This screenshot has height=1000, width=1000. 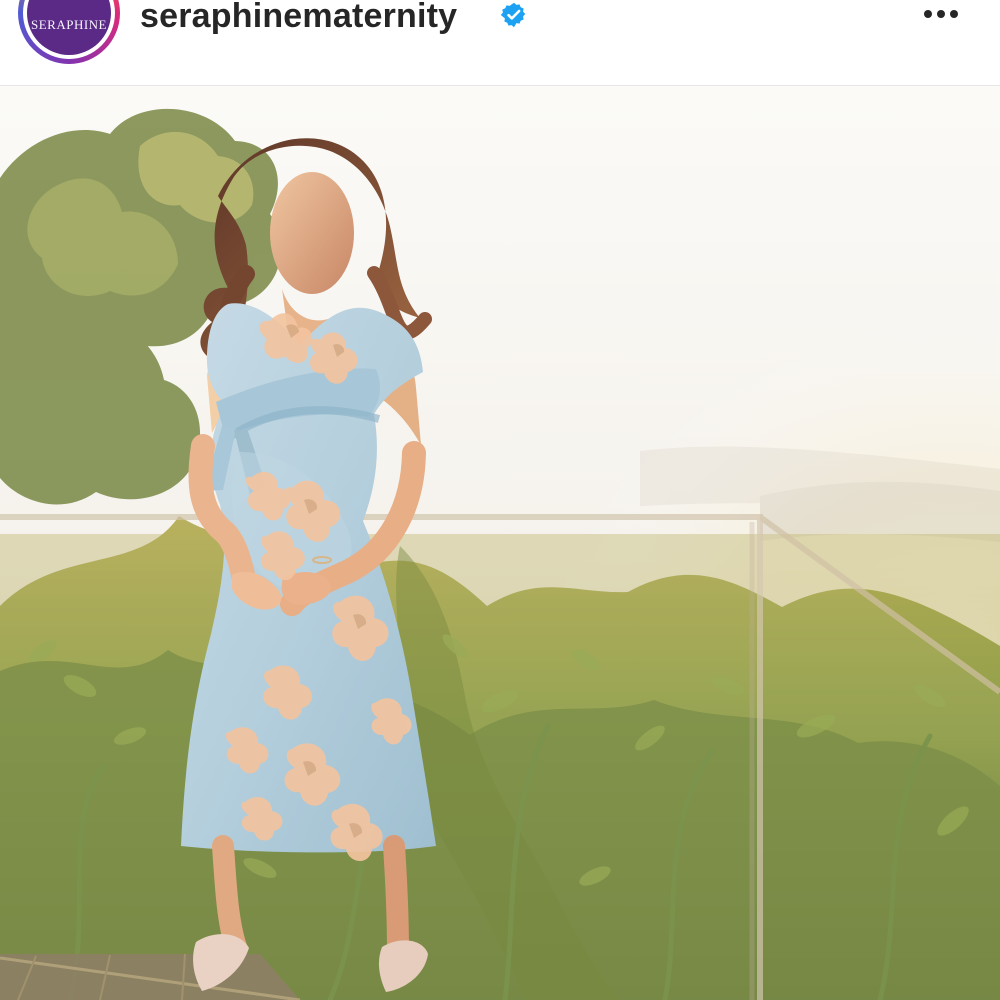 What do you see at coordinates (513, 15) in the screenshot?
I see `verified-badge-icon` at bounding box center [513, 15].